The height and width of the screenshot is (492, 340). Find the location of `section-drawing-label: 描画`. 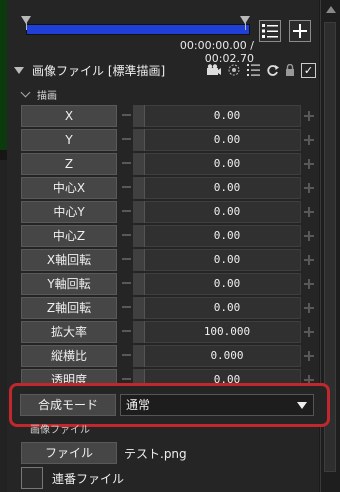

section-drawing-label: 描画 is located at coordinates (47, 96).